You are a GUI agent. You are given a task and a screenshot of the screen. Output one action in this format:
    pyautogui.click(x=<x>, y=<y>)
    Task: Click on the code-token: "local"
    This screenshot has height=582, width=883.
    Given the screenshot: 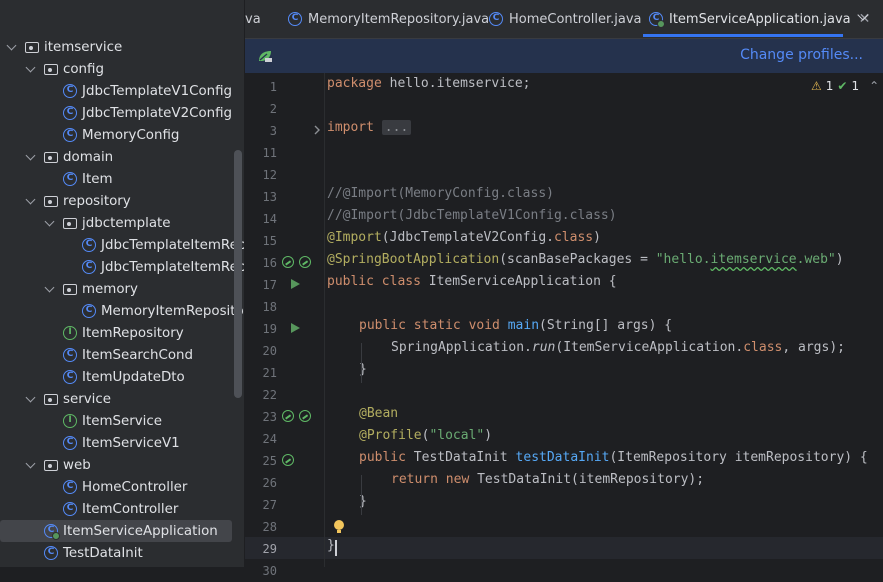 What is the action you would take?
    pyautogui.click(x=457, y=435)
    